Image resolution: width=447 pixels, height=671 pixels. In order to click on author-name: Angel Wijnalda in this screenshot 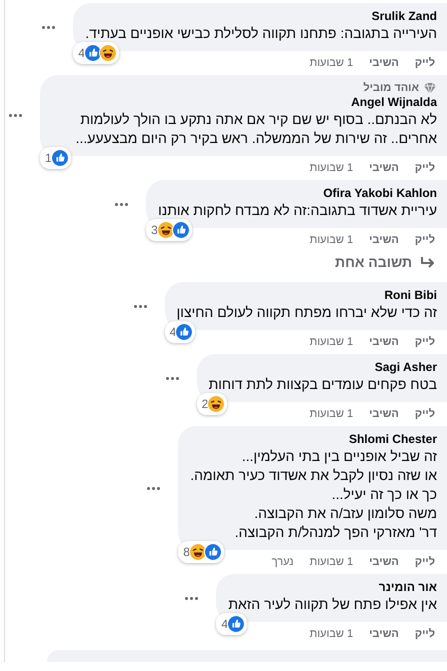, I will do `click(244, 102)`.